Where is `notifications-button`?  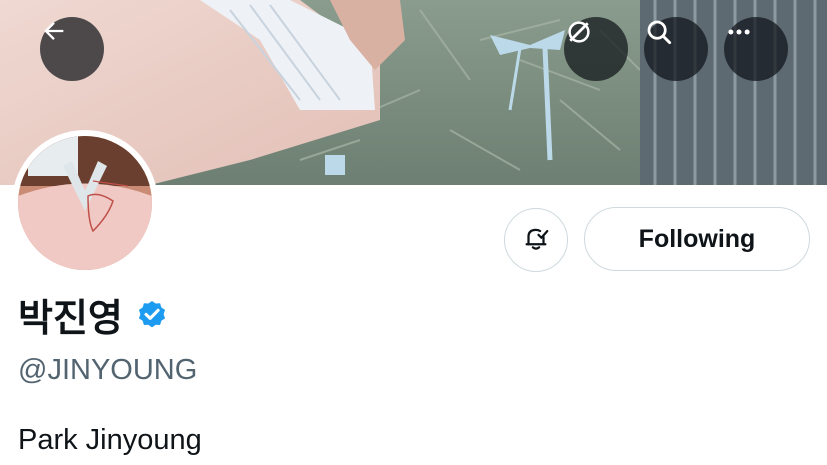
notifications-button is located at coordinates (536, 240).